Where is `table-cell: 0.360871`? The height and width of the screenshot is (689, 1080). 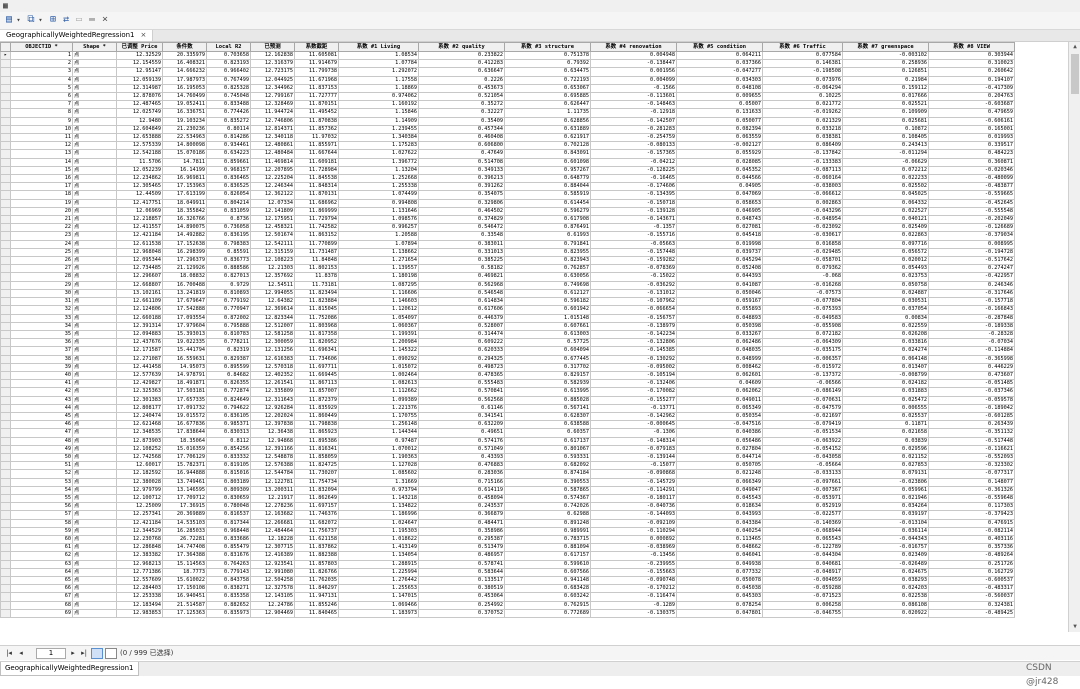
table-cell: 0.360871 is located at coordinates (971, 162).